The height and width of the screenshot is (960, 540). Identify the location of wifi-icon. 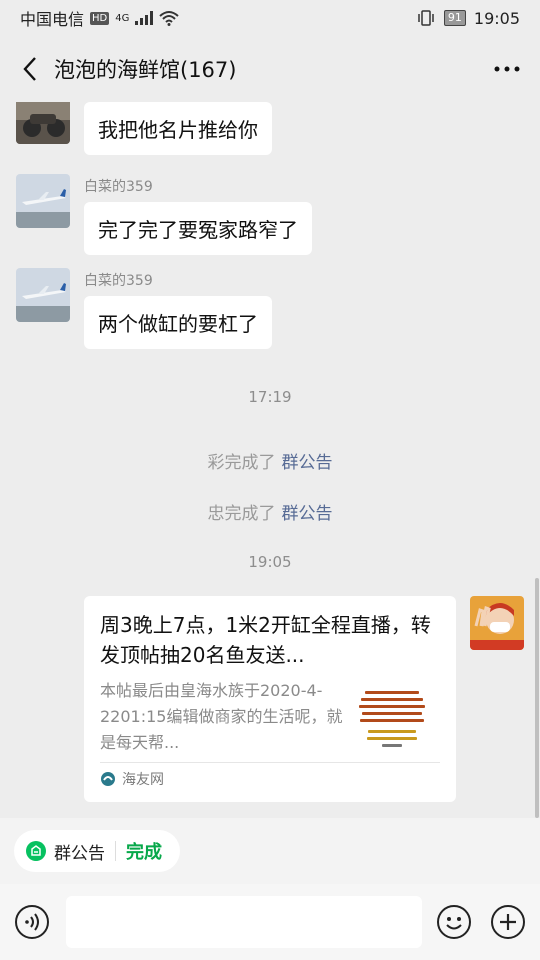
(169, 18).